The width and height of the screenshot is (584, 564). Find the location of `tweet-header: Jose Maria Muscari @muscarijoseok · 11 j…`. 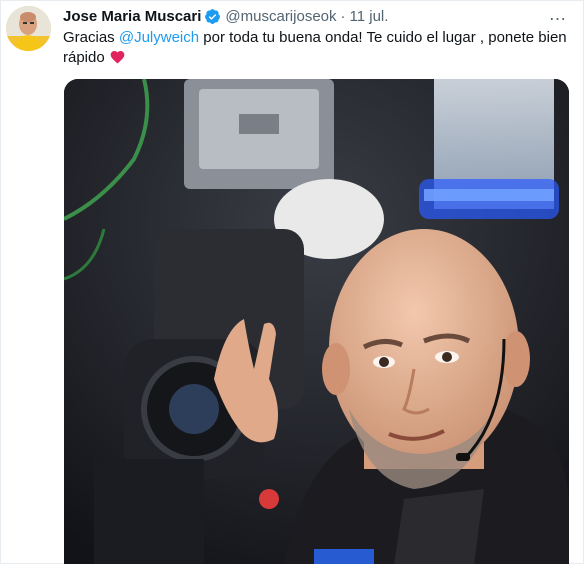

tweet-header: Jose Maria Muscari @muscarijoseok · 11 j… is located at coordinates (225, 16).